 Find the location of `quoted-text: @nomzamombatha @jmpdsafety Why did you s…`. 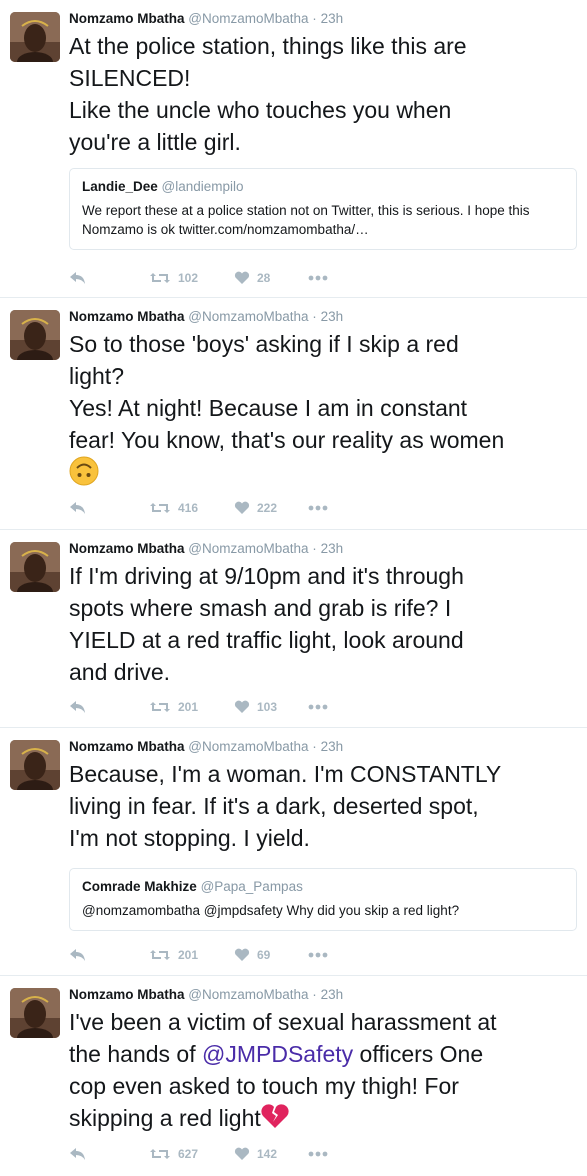

quoted-text: @nomzamombatha @jmpdsafety Why did you s… is located at coordinates (323, 910).